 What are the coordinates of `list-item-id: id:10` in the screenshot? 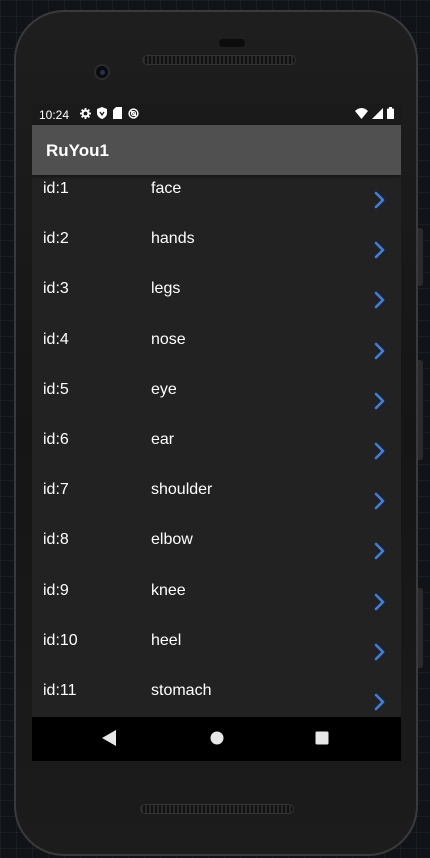 It's located at (60, 640).